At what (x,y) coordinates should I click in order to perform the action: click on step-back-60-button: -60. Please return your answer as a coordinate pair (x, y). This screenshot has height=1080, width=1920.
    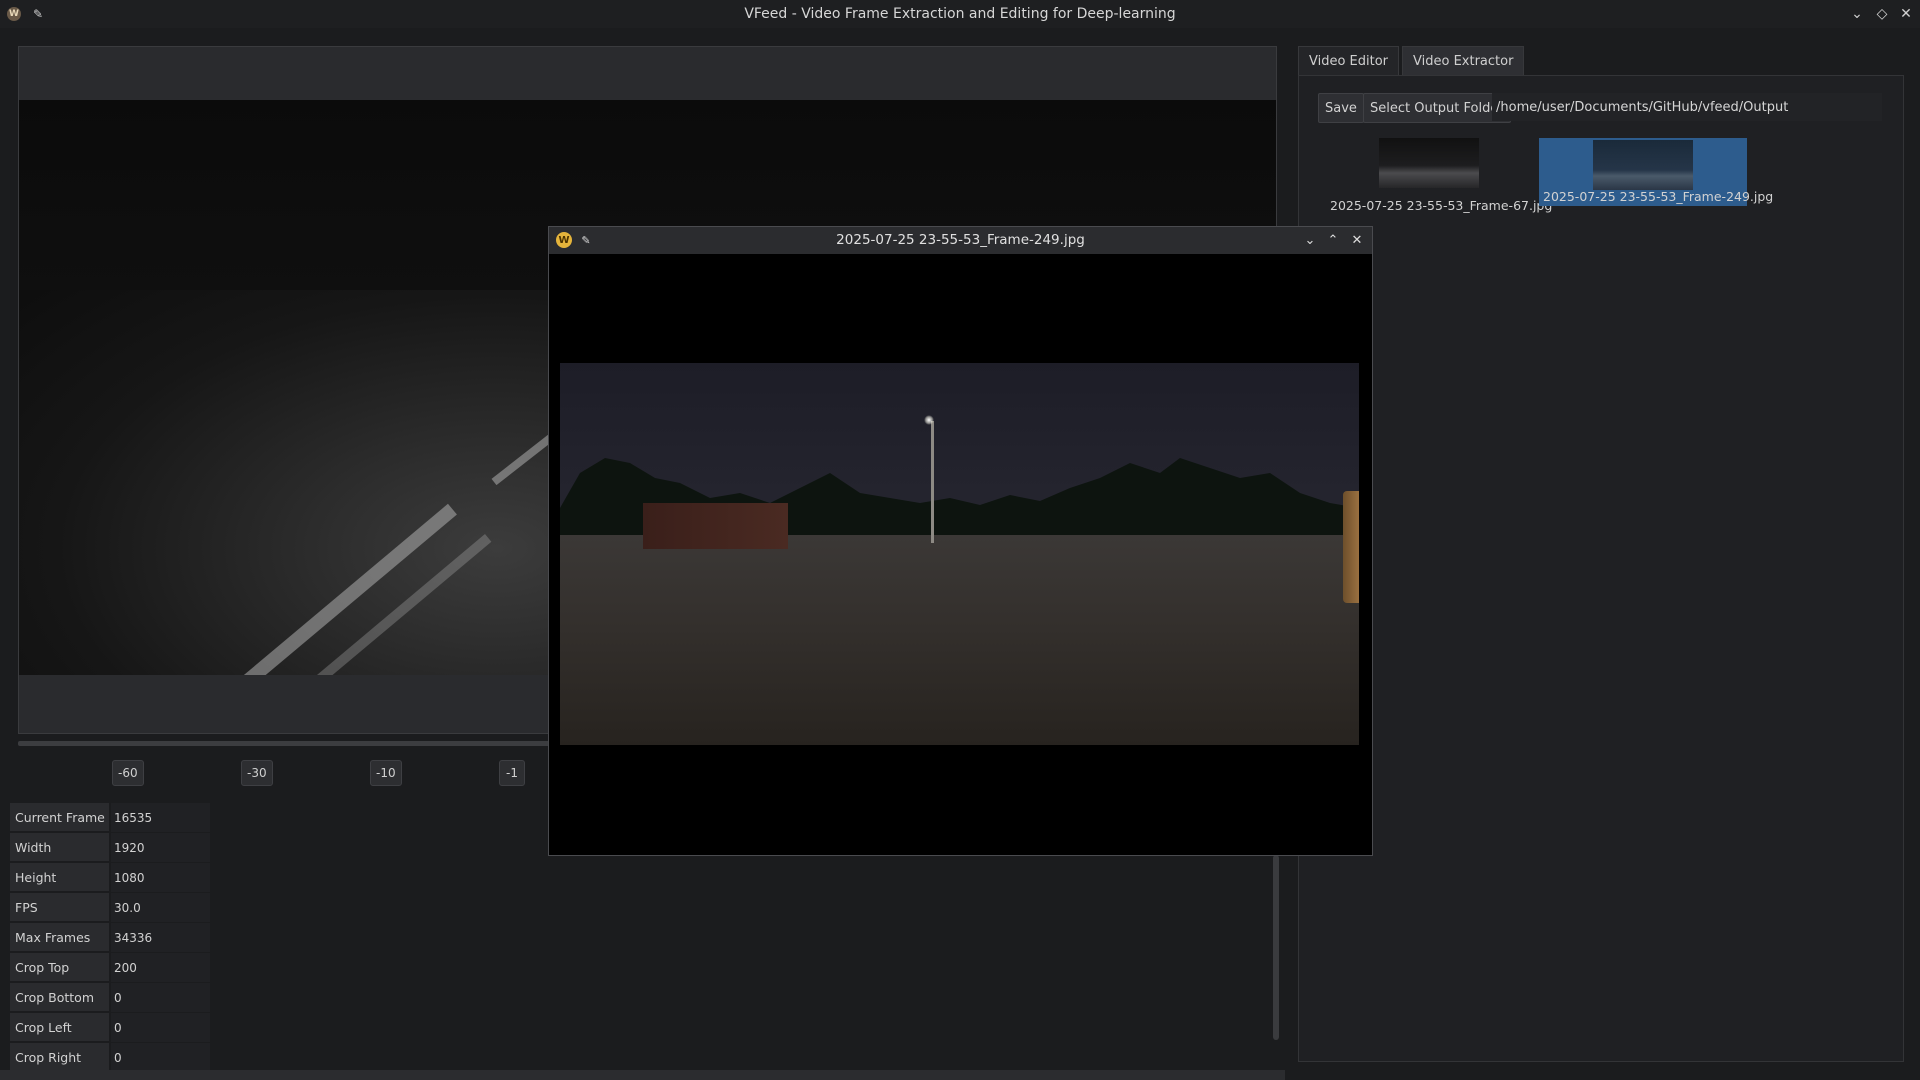
    Looking at the image, I should click on (128, 773).